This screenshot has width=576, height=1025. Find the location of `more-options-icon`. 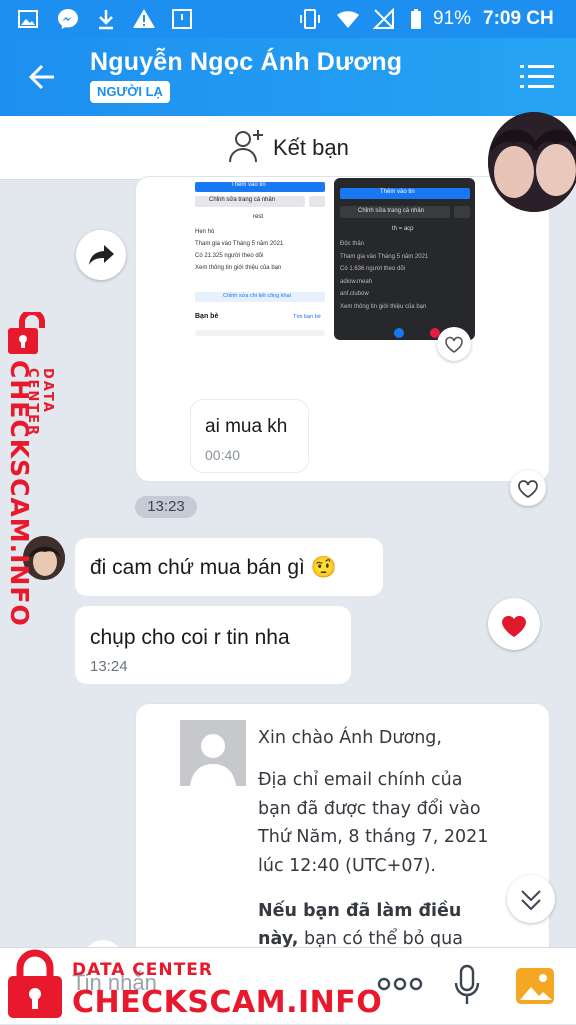

more-options-icon is located at coordinates (400, 984).